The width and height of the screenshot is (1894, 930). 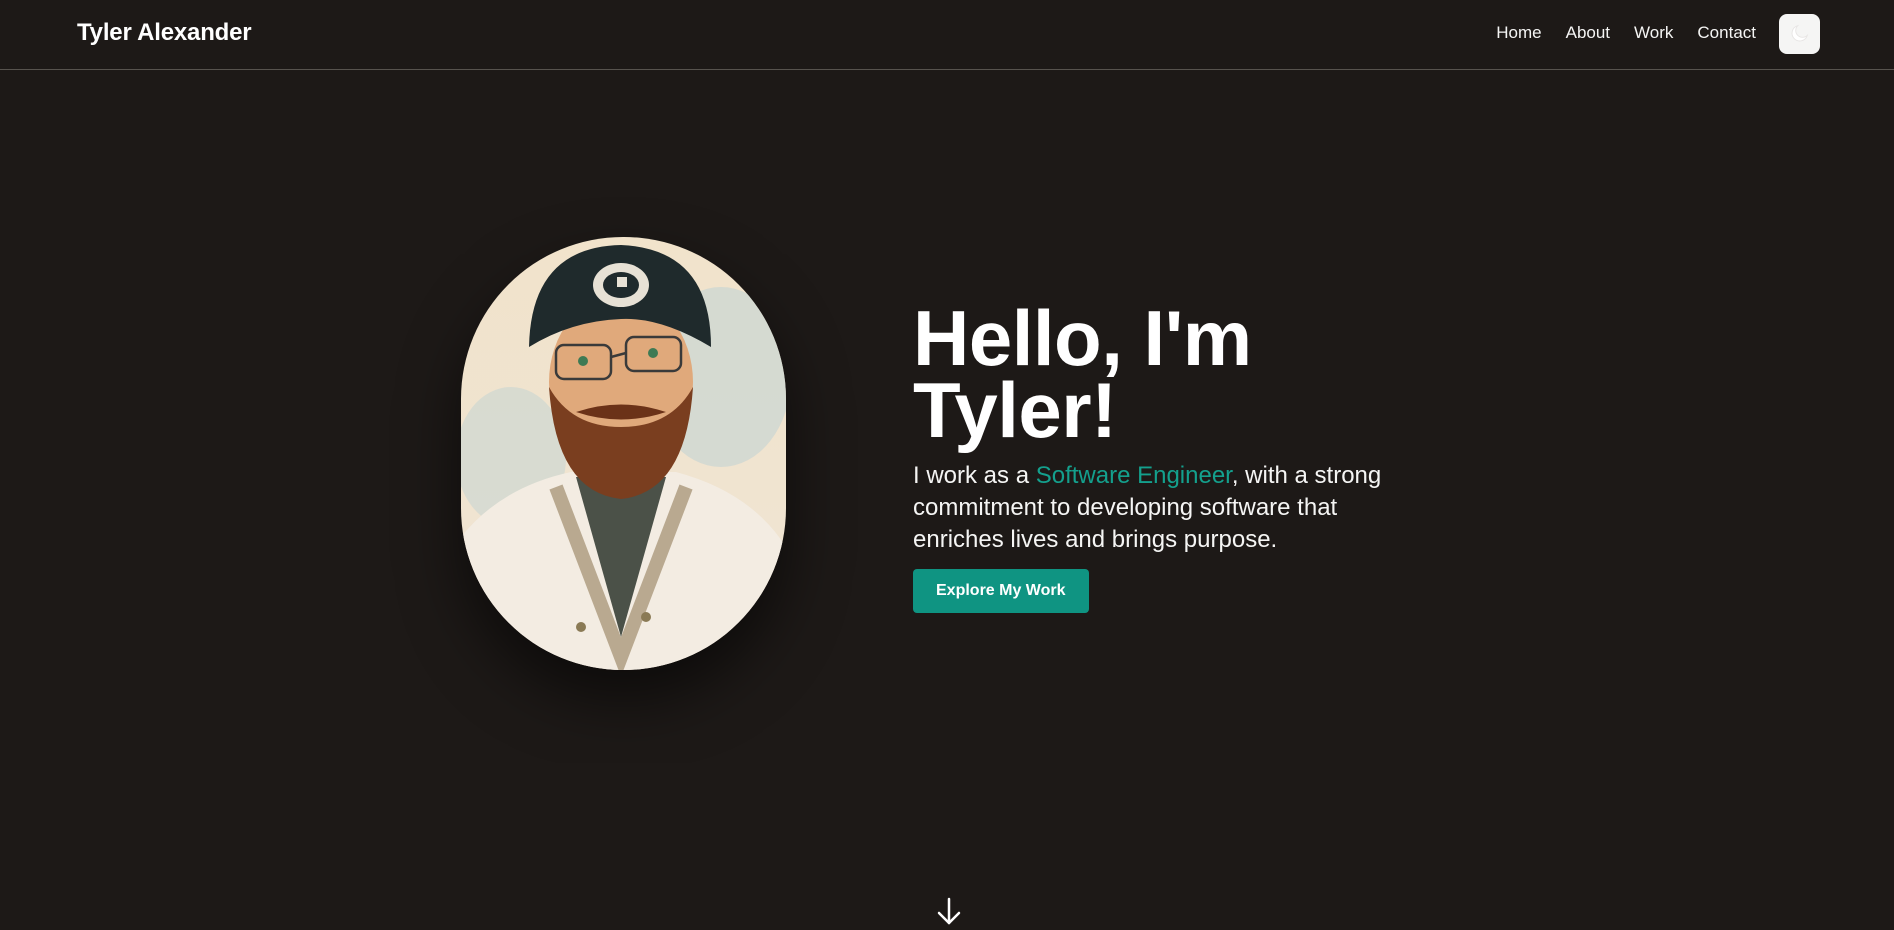 I want to click on role-highlight: Software Engineer, so click(x=1133, y=475).